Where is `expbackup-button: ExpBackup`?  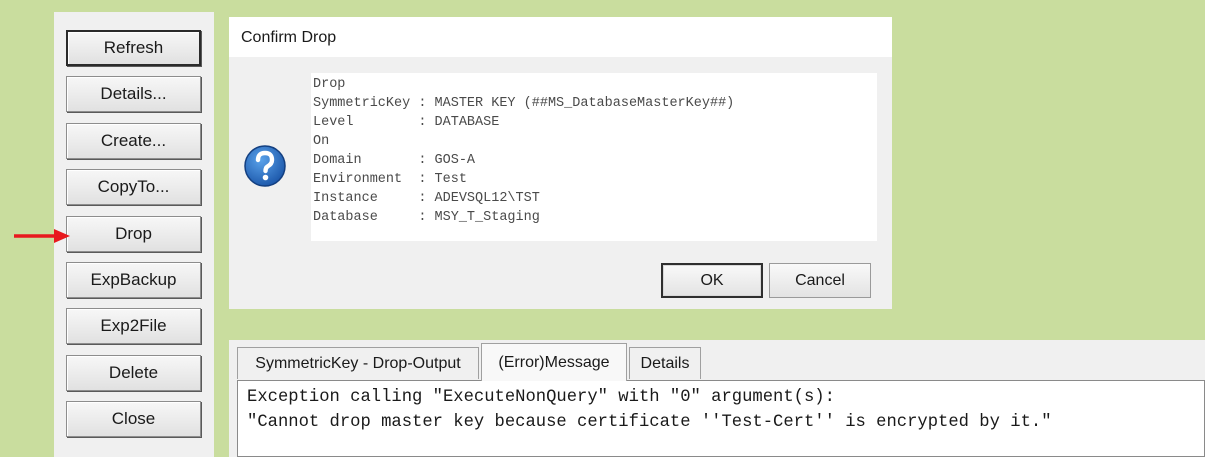
expbackup-button: ExpBackup is located at coordinates (133, 280).